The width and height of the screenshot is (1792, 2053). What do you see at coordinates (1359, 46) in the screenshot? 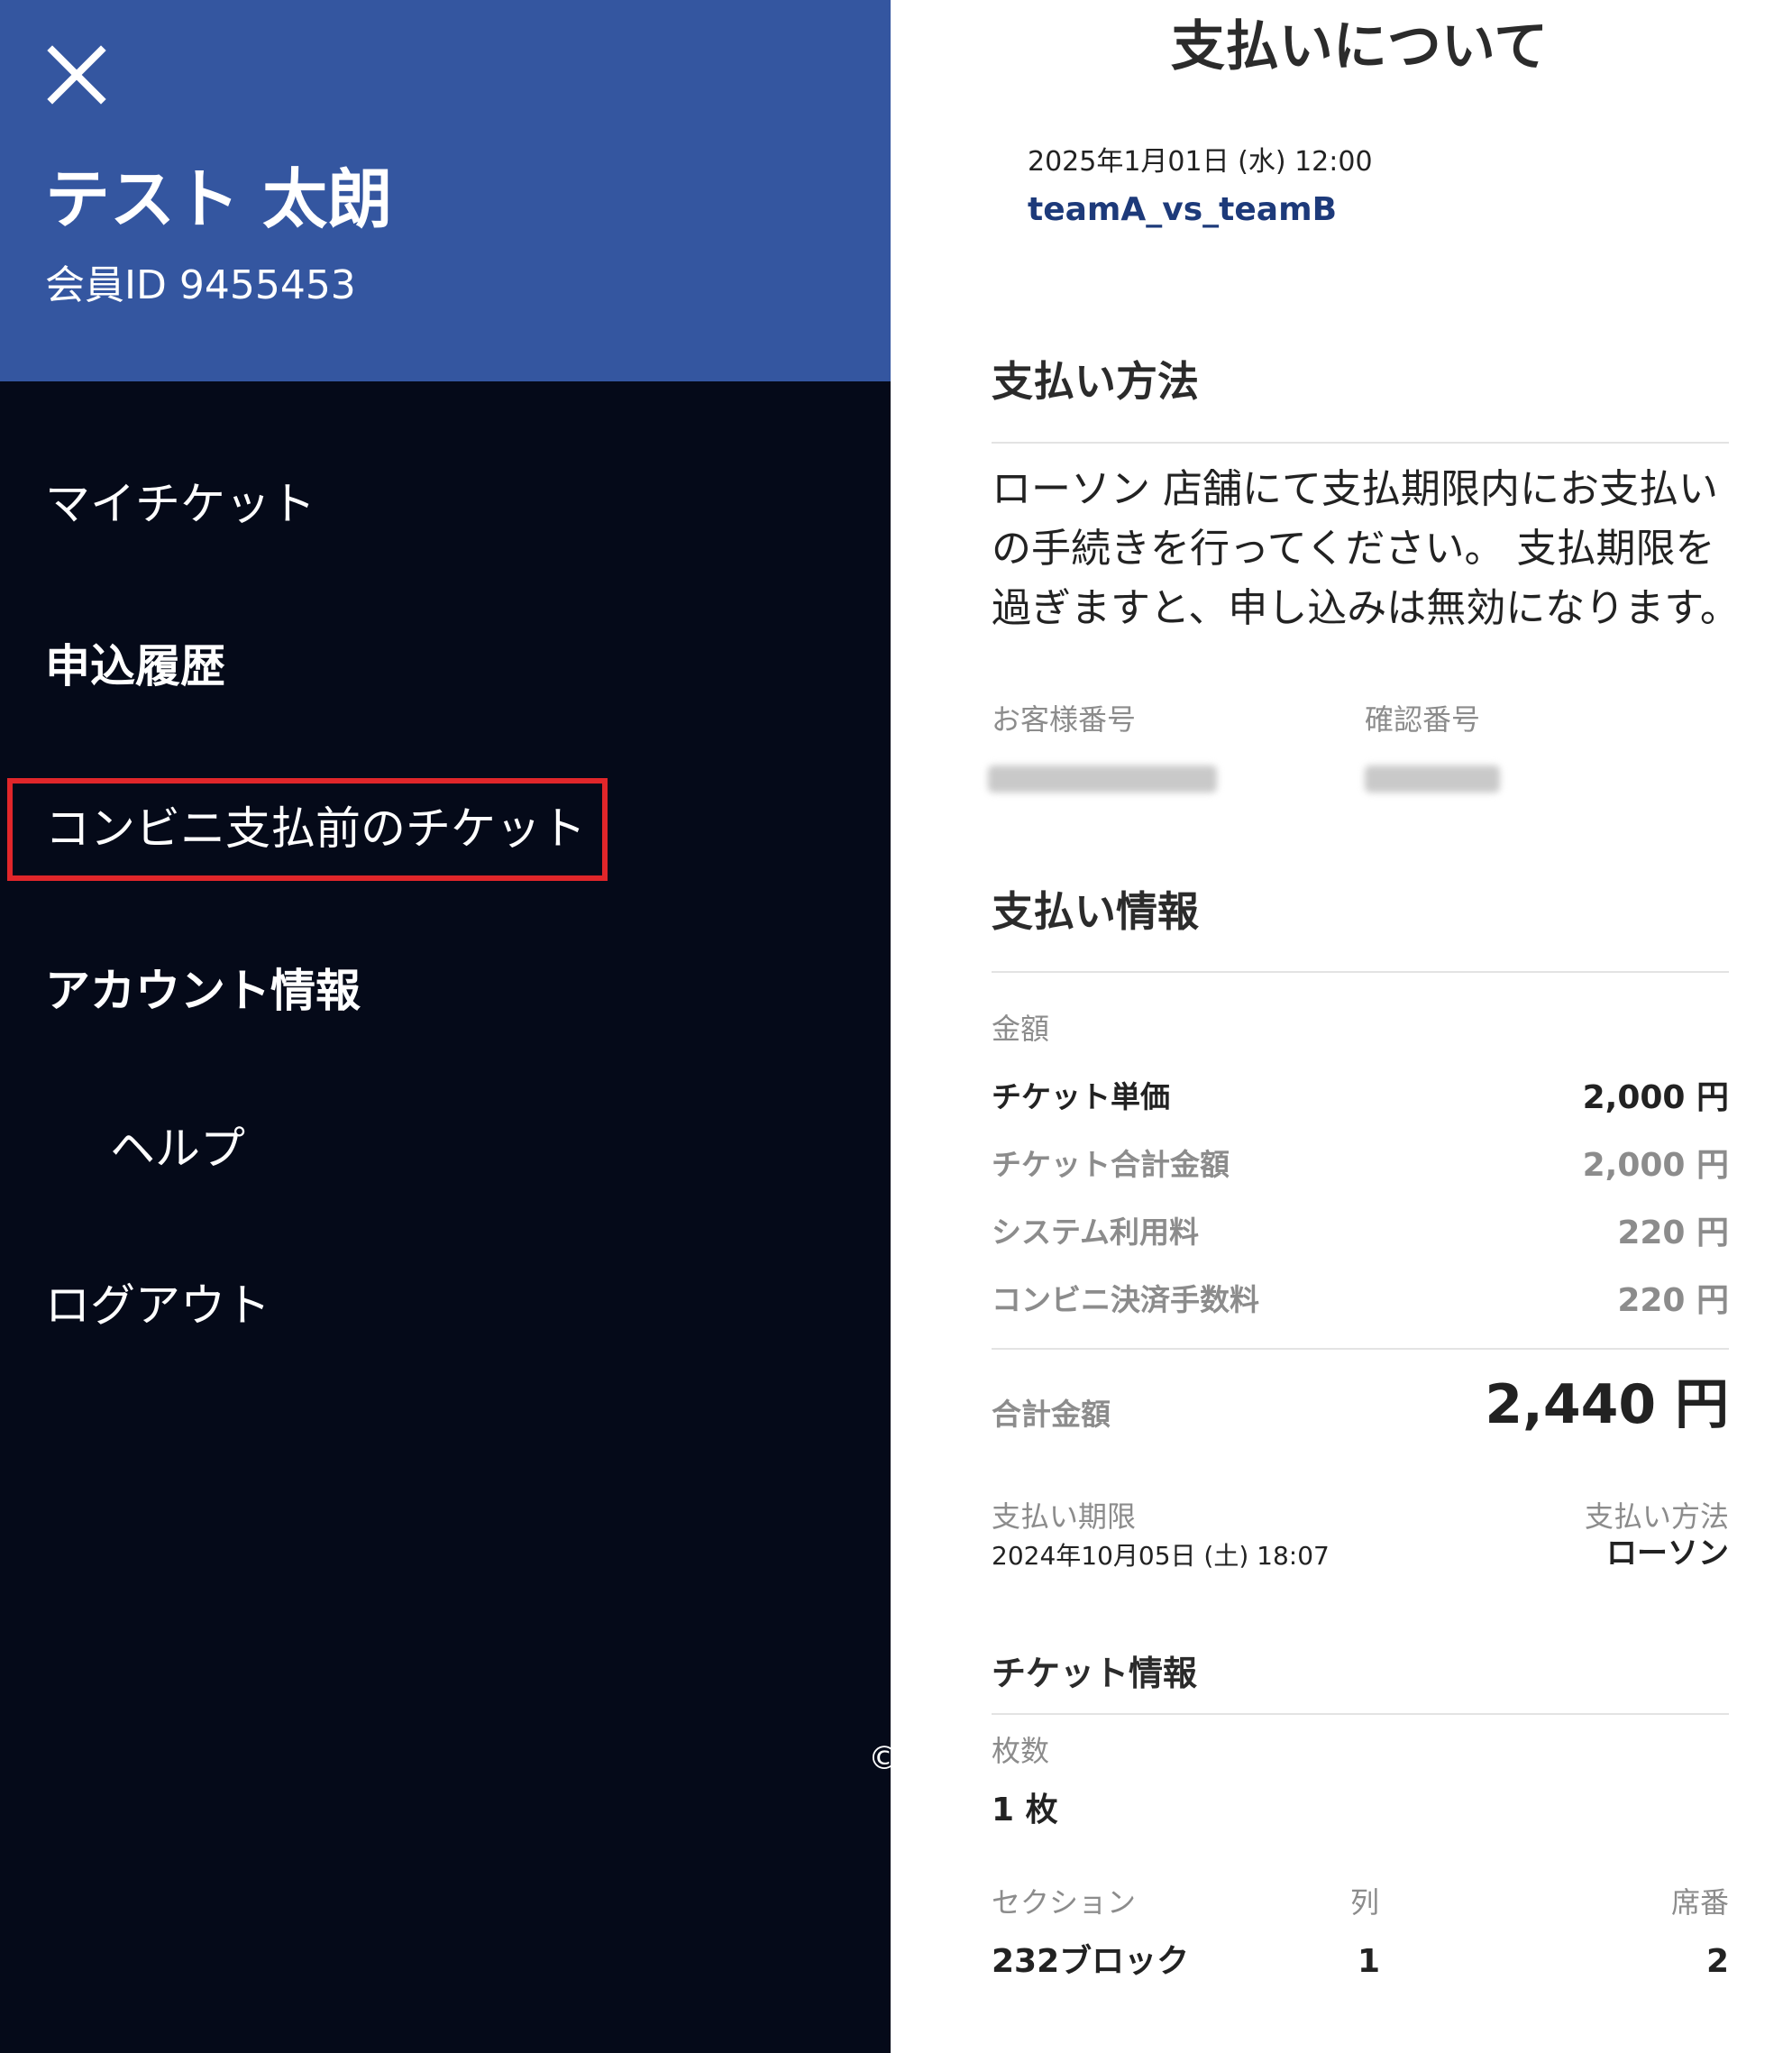
I see `page-title: 支払いについて` at bounding box center [1359, 46].